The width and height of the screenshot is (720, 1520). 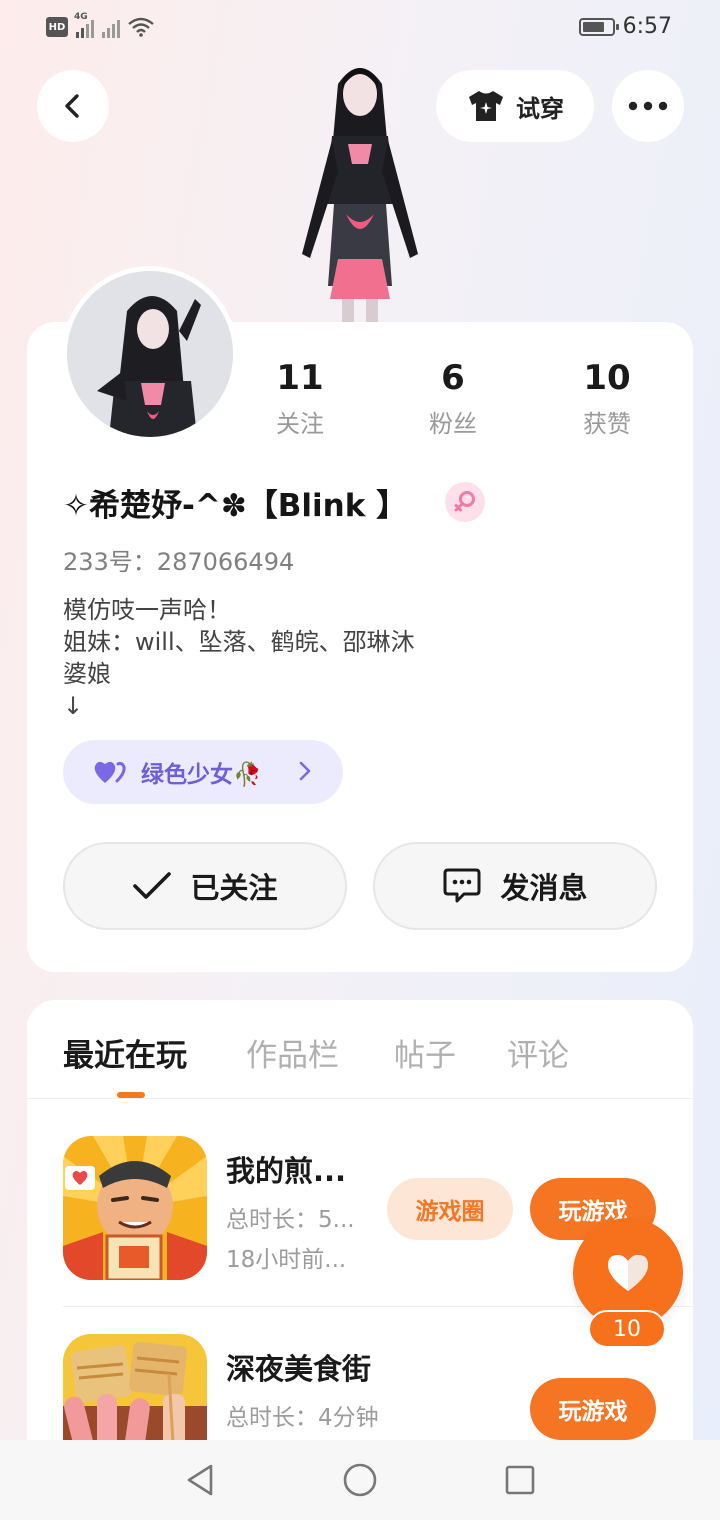 I want to click on cellular-signal-2-icon, so click(x=111, y=27).